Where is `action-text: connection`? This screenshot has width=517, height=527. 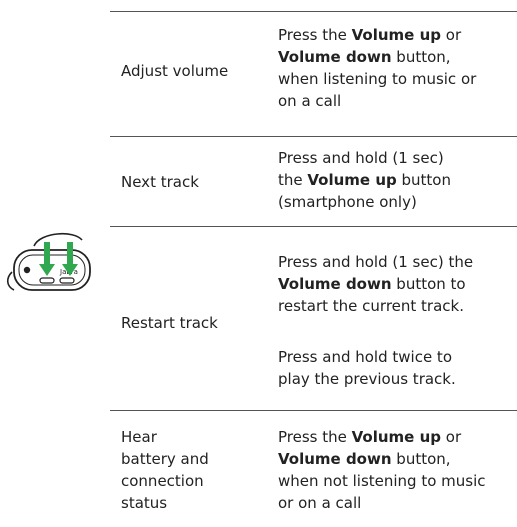 action-text: connection is located at coordinates (162, 481).